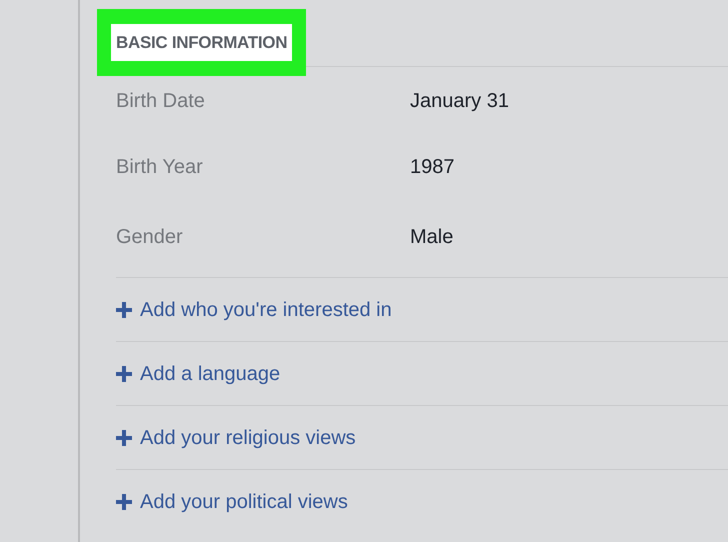 This screenshot has height=542, width=728. What do you see at coordinates (201, 42) in the screenshot?
I see `section-title: BASIC INFORMATION` at bounding box center [201, 42].